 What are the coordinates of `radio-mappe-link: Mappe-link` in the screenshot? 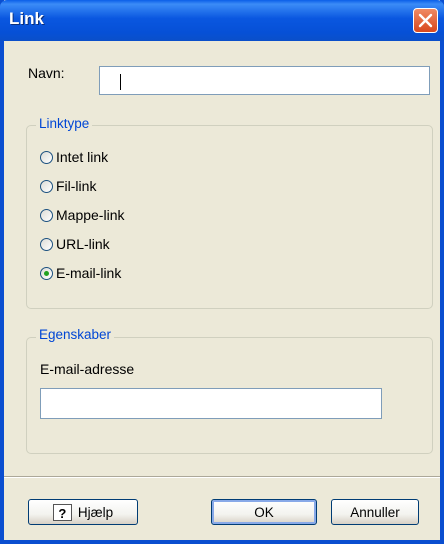 It's located at (82, 215).